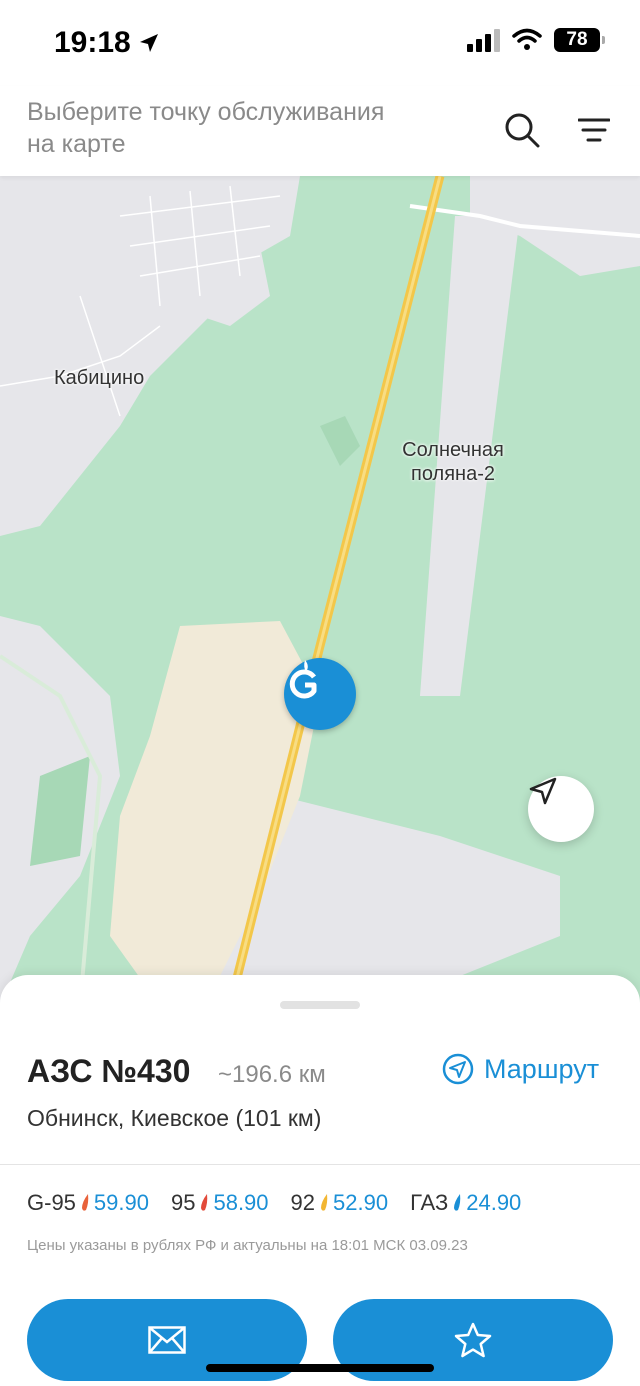 This screenshot has height=1386, width=640. Describe the element at coordinates (109, 1071) in the screenshot. I see `station-title: АЗС №430` at that location.